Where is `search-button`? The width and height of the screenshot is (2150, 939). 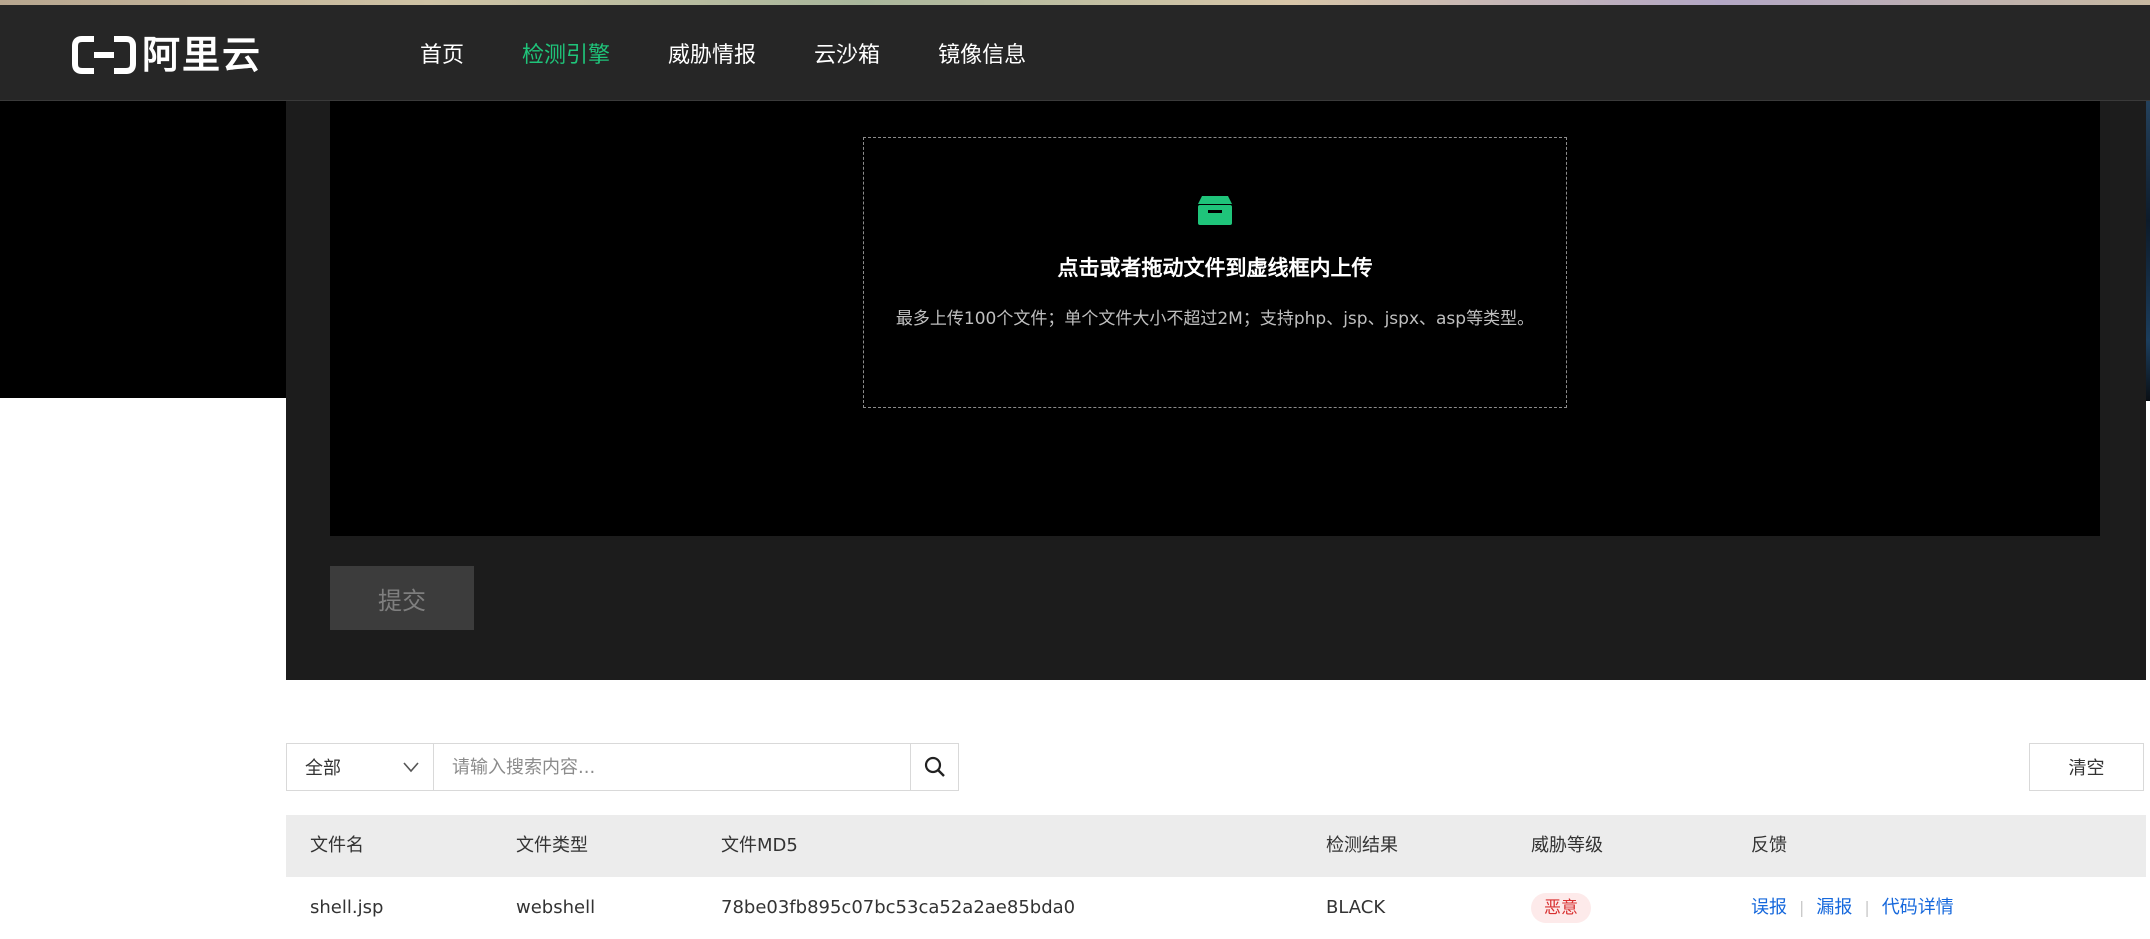 search-button is located at coordinates (934, 767).